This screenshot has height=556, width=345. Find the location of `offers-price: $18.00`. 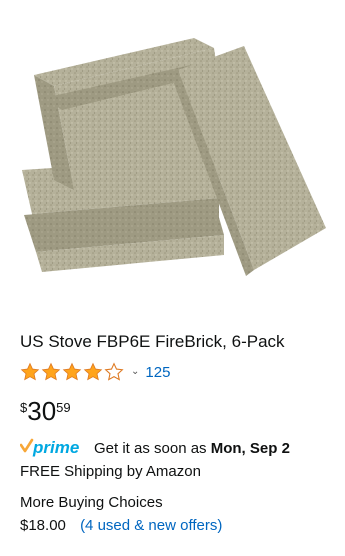

offers-price: $18.00 is located at coordinates (43, 525).